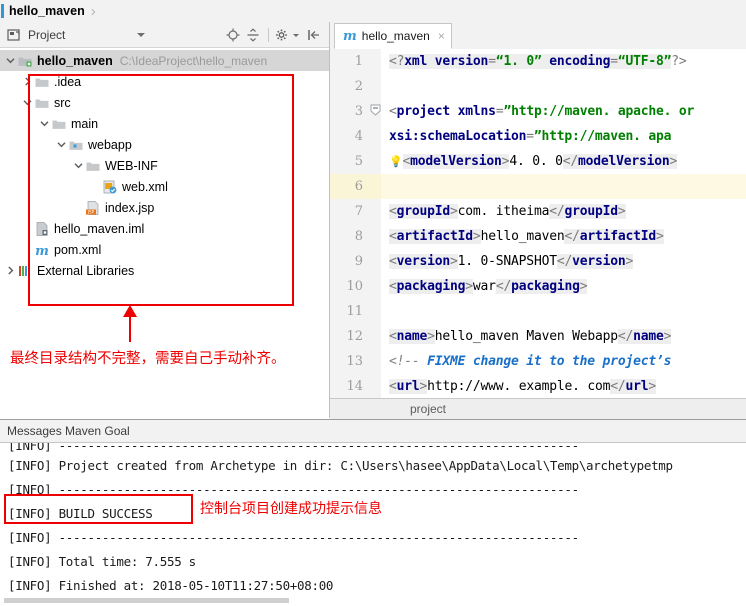 Image resolution: width=746 pixels, height=606 pixels. Describe the element at coordinates (164, 123) in the screenshot. I see `tree-item-main: main` at that location.